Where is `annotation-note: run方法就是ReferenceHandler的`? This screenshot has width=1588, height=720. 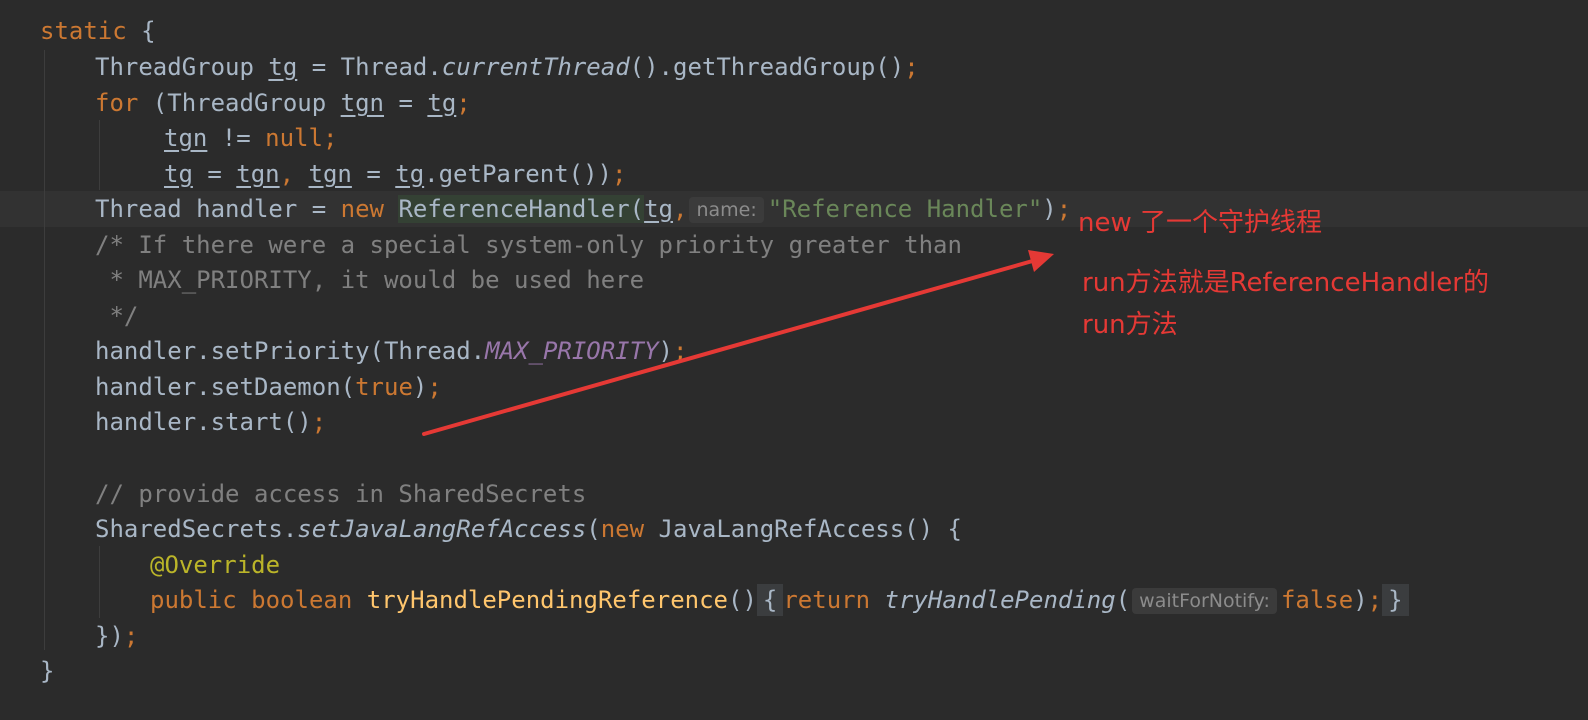 annotation-note: run方法就是ReferenceHandler的 is located at coordinates (1285, 283).